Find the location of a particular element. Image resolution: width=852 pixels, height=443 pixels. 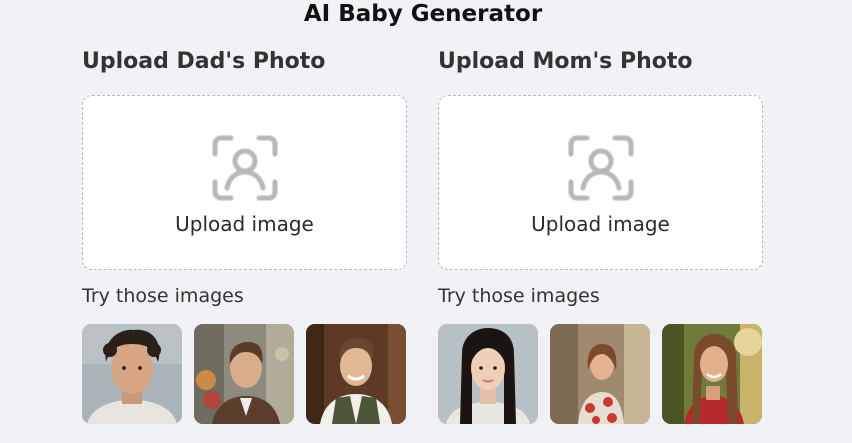

mom-upload-heading: Upload Mom's Photo is located at coordinates (565, 61).